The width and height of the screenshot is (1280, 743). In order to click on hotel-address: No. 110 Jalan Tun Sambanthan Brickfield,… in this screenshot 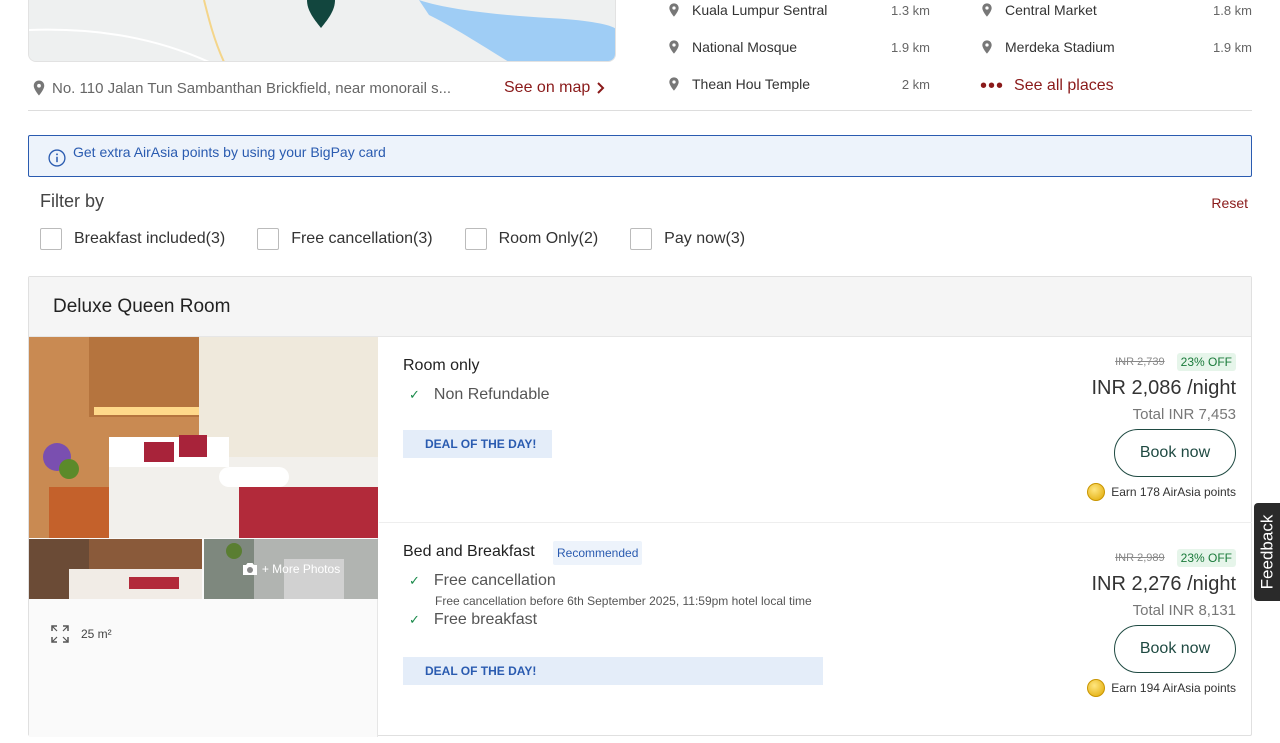, I will do `click(252, 88)`.